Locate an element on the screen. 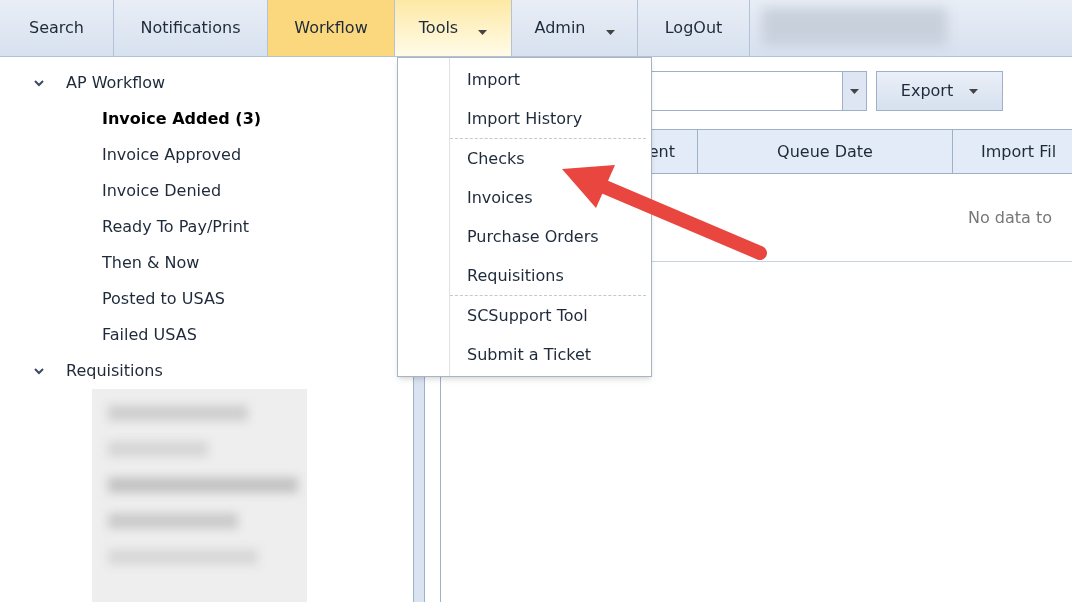 The image size is (1072, 602). menu-item: SCSupport Tool is located at coordinates (519, 315).